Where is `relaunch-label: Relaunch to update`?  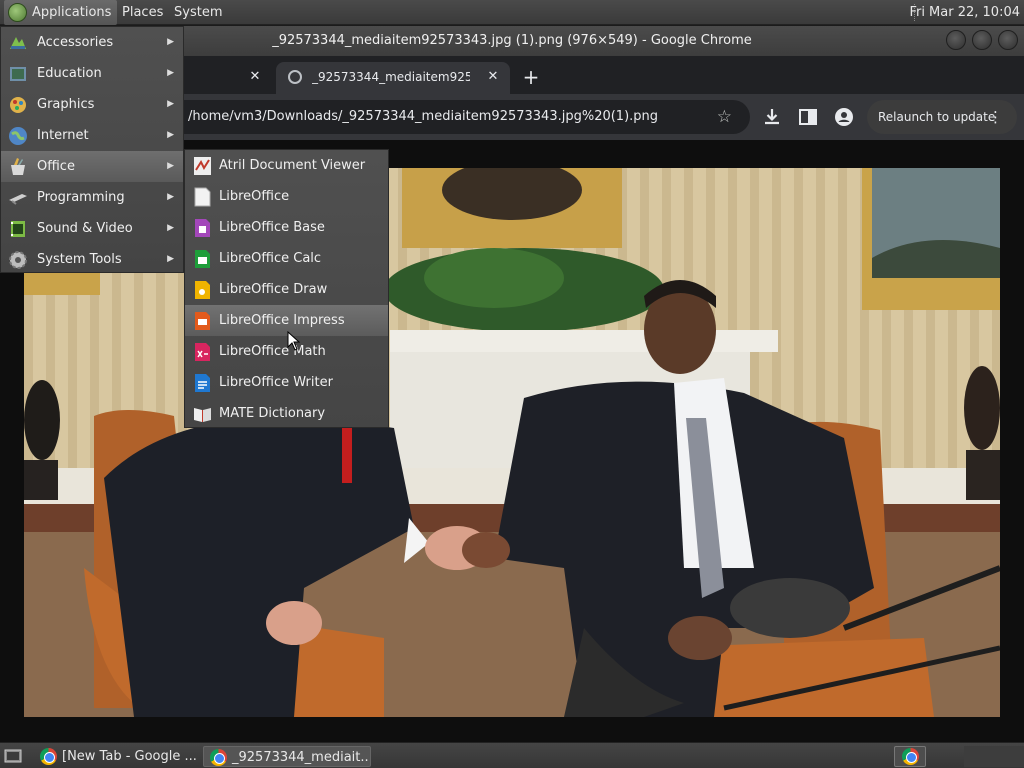
relaunch-label: Relaunch to update is located at coordinates (937, 117).